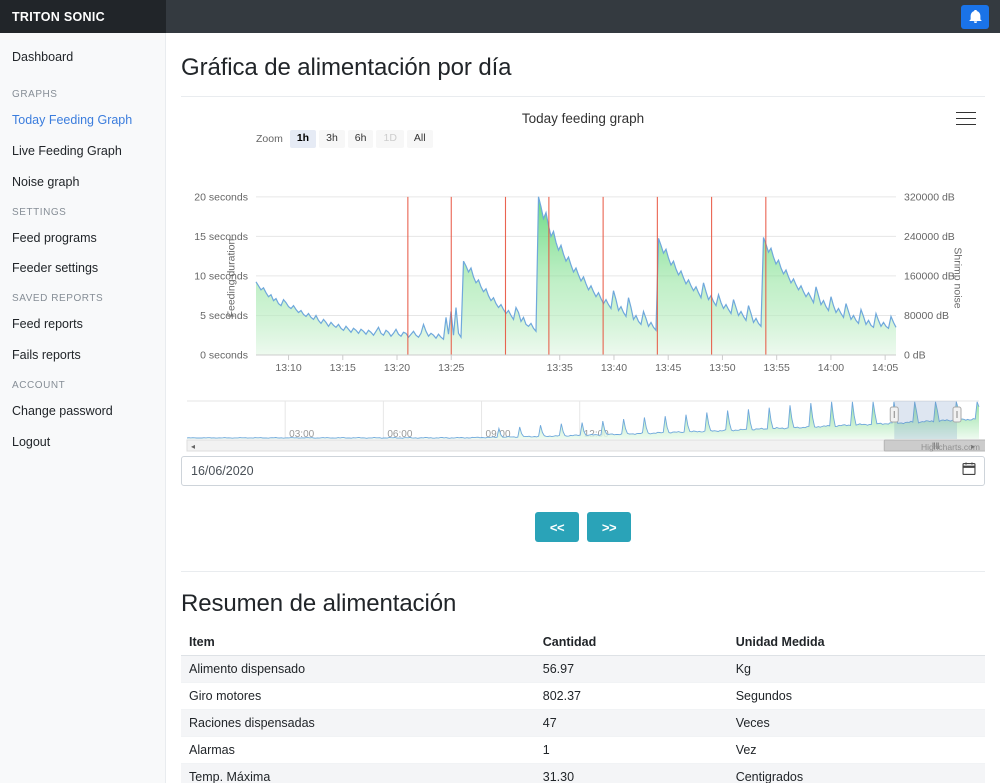  What do you see at coordinates (82, 151) in the screenshot?
I see `sidebar-item-live-feeding-graph: Live Feeding Graph` at bounding box center [82, 151].